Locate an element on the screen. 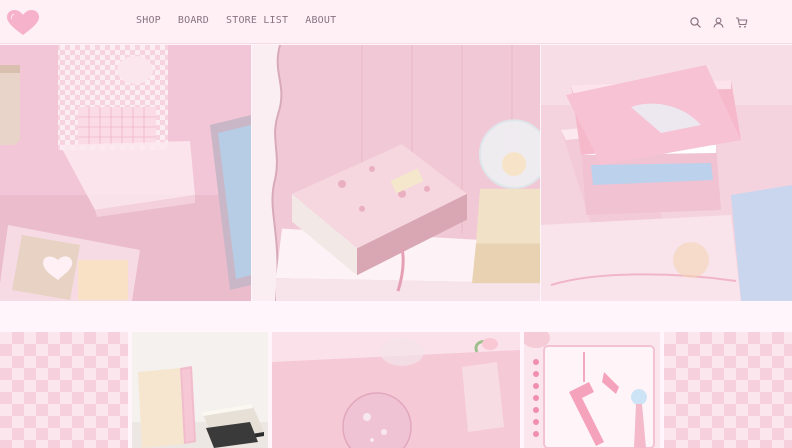  product-photo-notebooks is located at coordinates (200, 390).